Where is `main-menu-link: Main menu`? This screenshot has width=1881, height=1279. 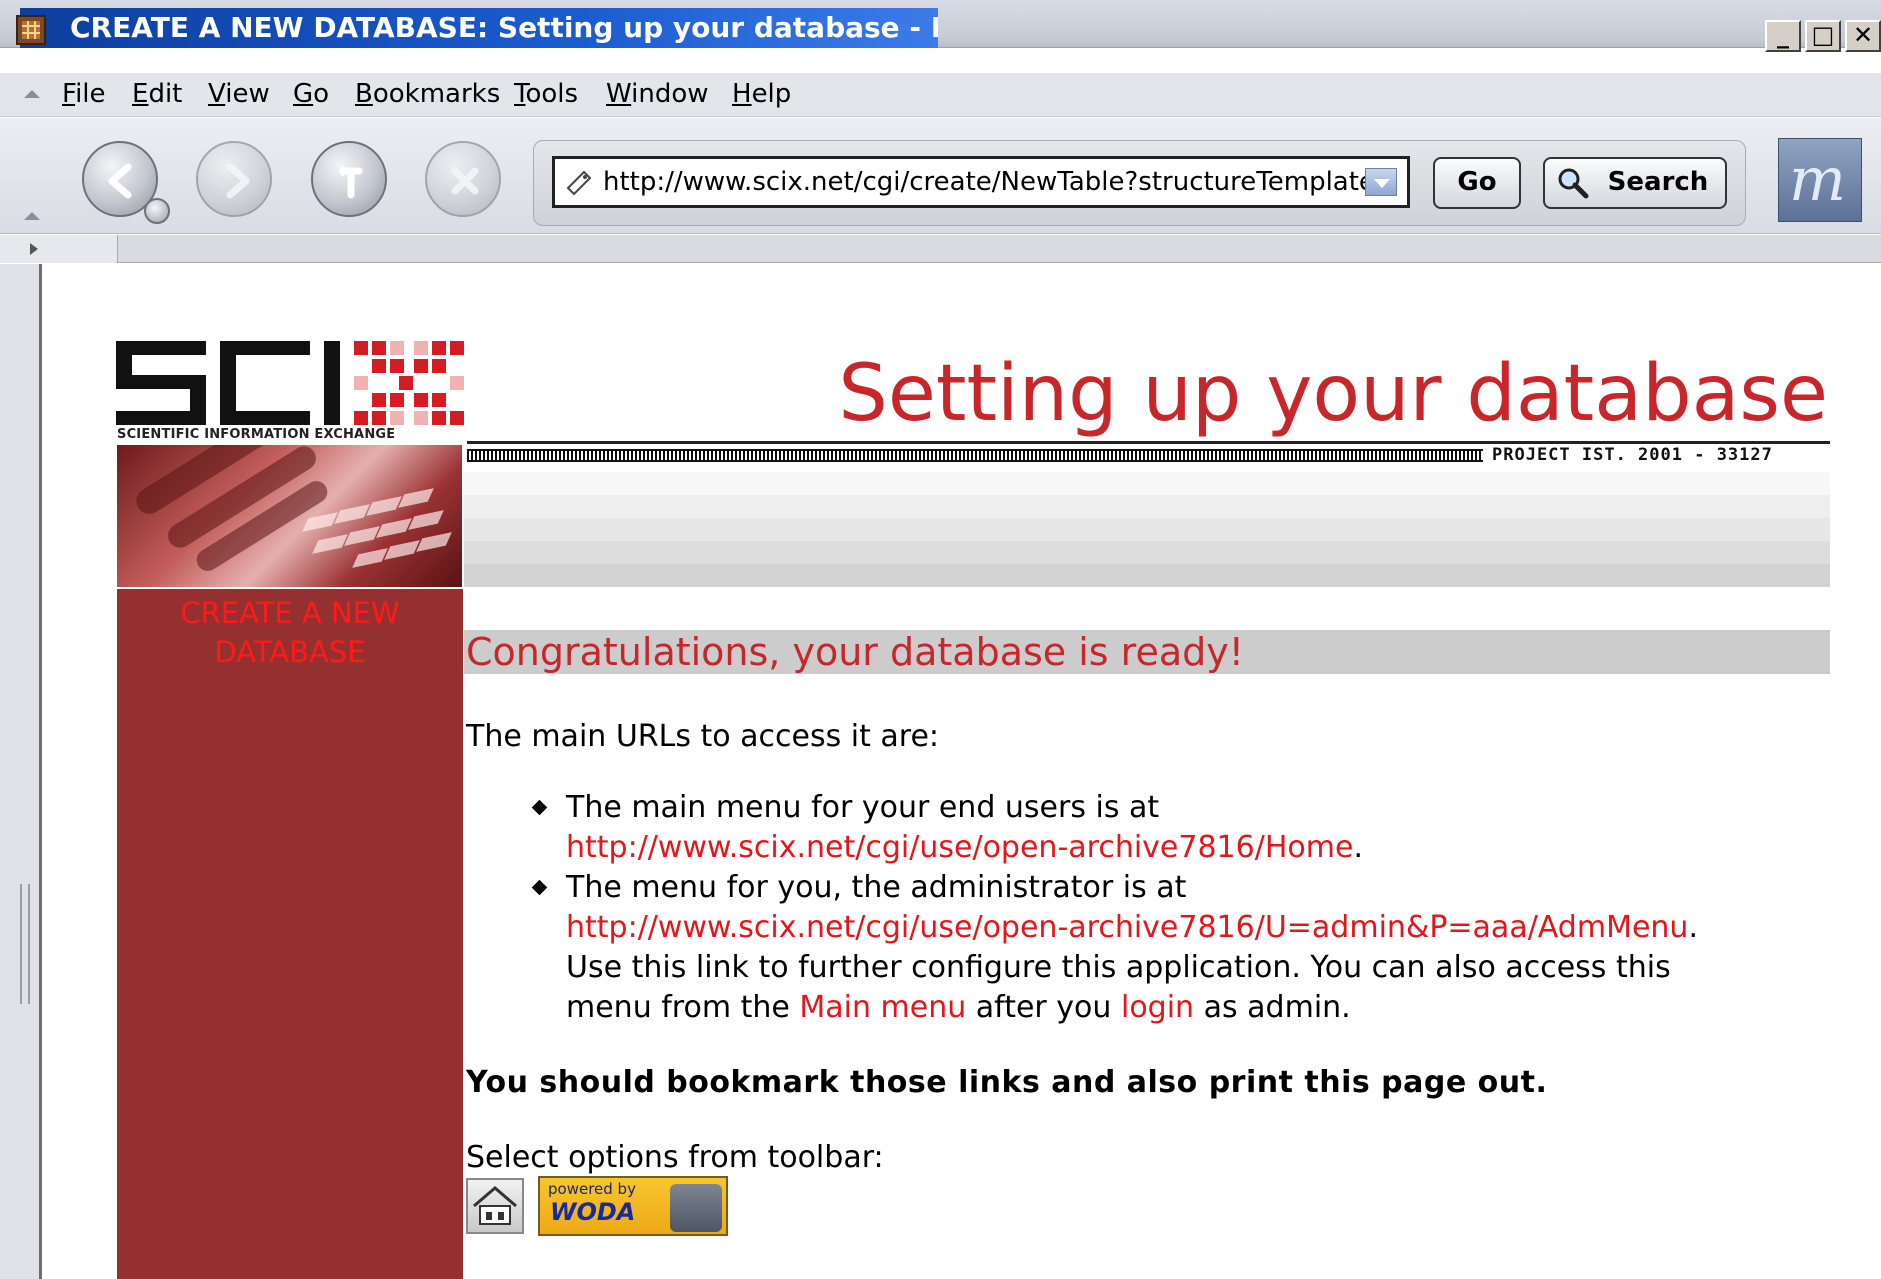
main-menu-link: Main menu is located at coordinates (882, 1007).